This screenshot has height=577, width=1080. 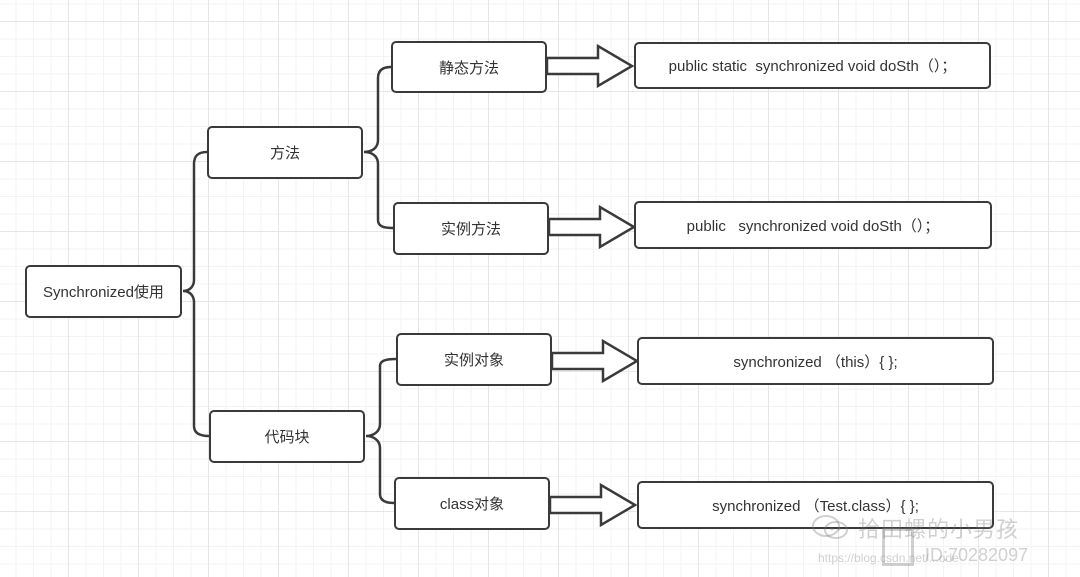 What do you see at coordinates (381, 431) in the screenshot?
I see `brace-block` at bounding box center [381, 431].